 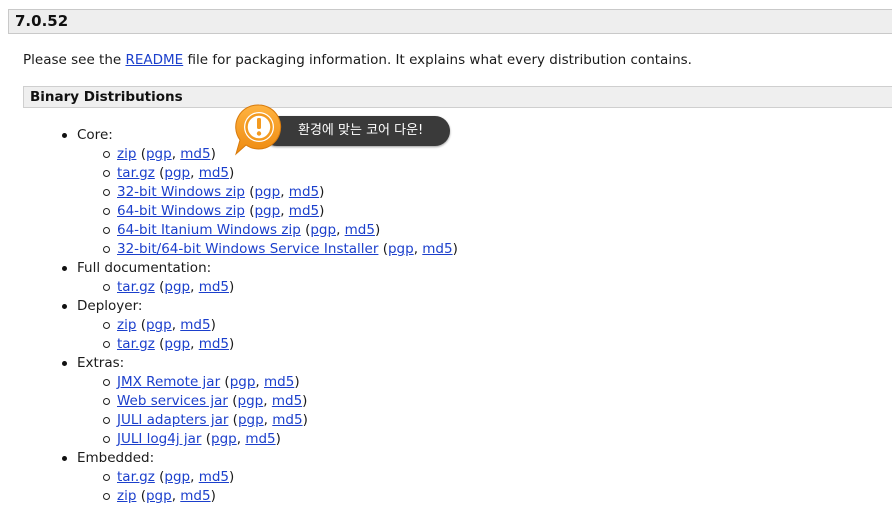 I want to click on download-link: 32-bit Windows zip, so click(x=181, y=192).